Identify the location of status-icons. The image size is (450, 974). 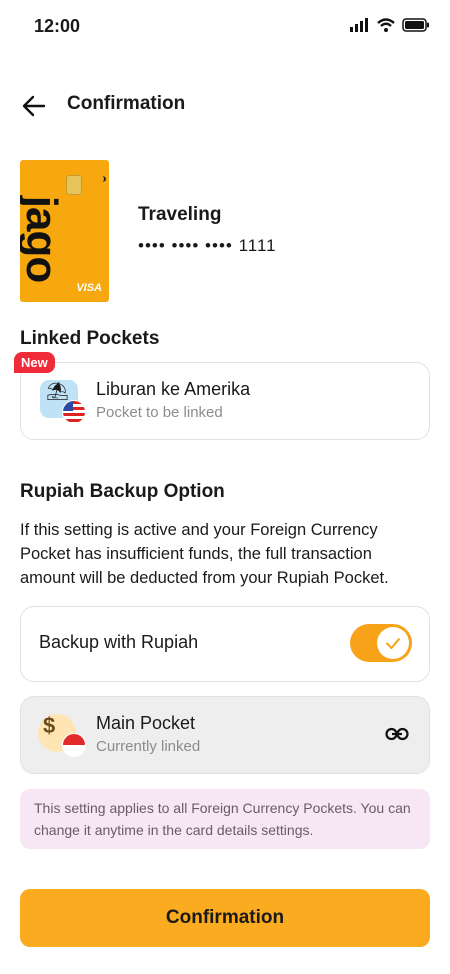
(390, 25).